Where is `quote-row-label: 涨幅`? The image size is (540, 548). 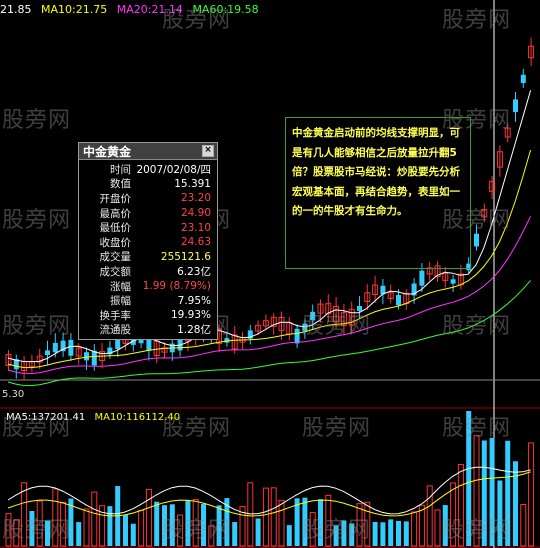 quote-row-label: 涨幅 is located at coordinates (120, 286).